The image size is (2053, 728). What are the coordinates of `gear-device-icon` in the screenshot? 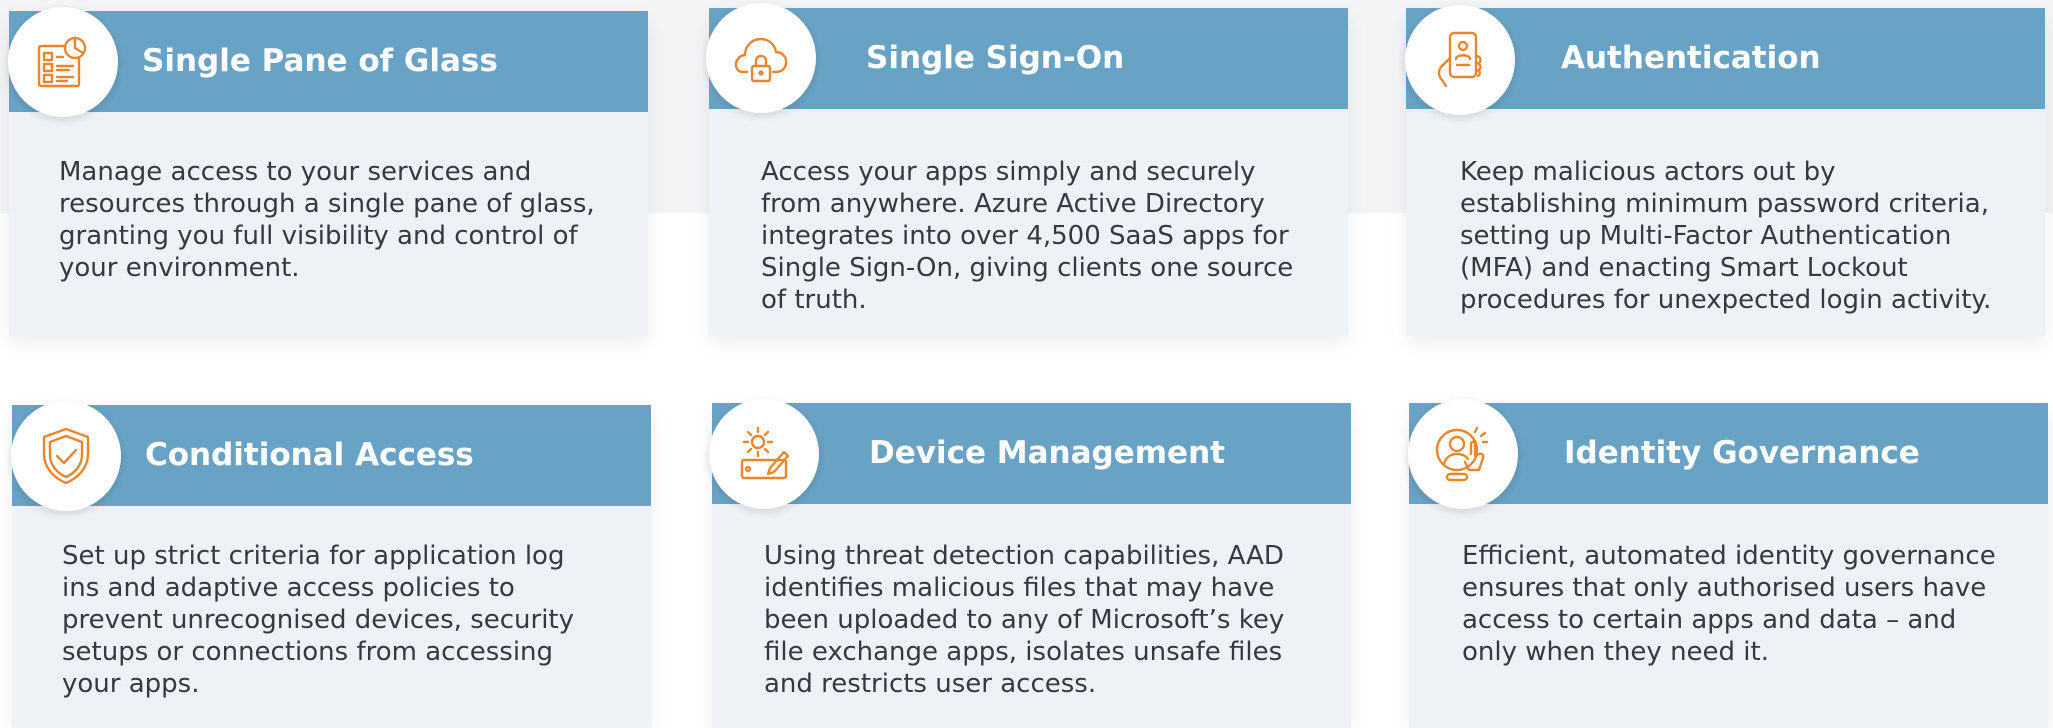 It's located at (764, 454).